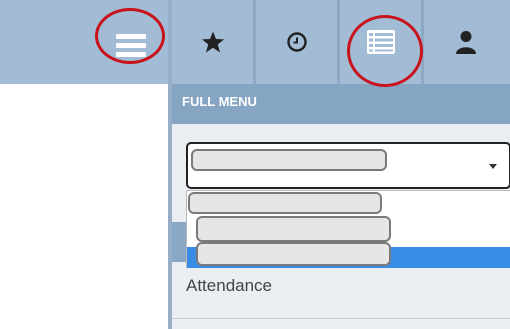 The height and width of the screenshot is (329, 510). I want to click on tab-favorites, so click(214, 42).